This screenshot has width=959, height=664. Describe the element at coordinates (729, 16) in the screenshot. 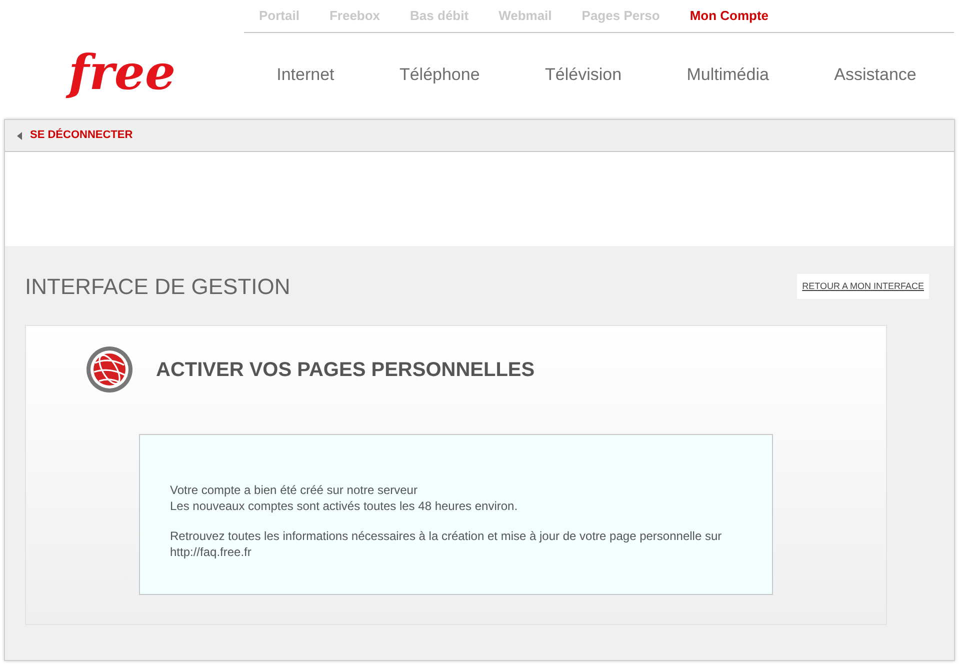

I see `top-nav-link: Mon Compte` at that location.